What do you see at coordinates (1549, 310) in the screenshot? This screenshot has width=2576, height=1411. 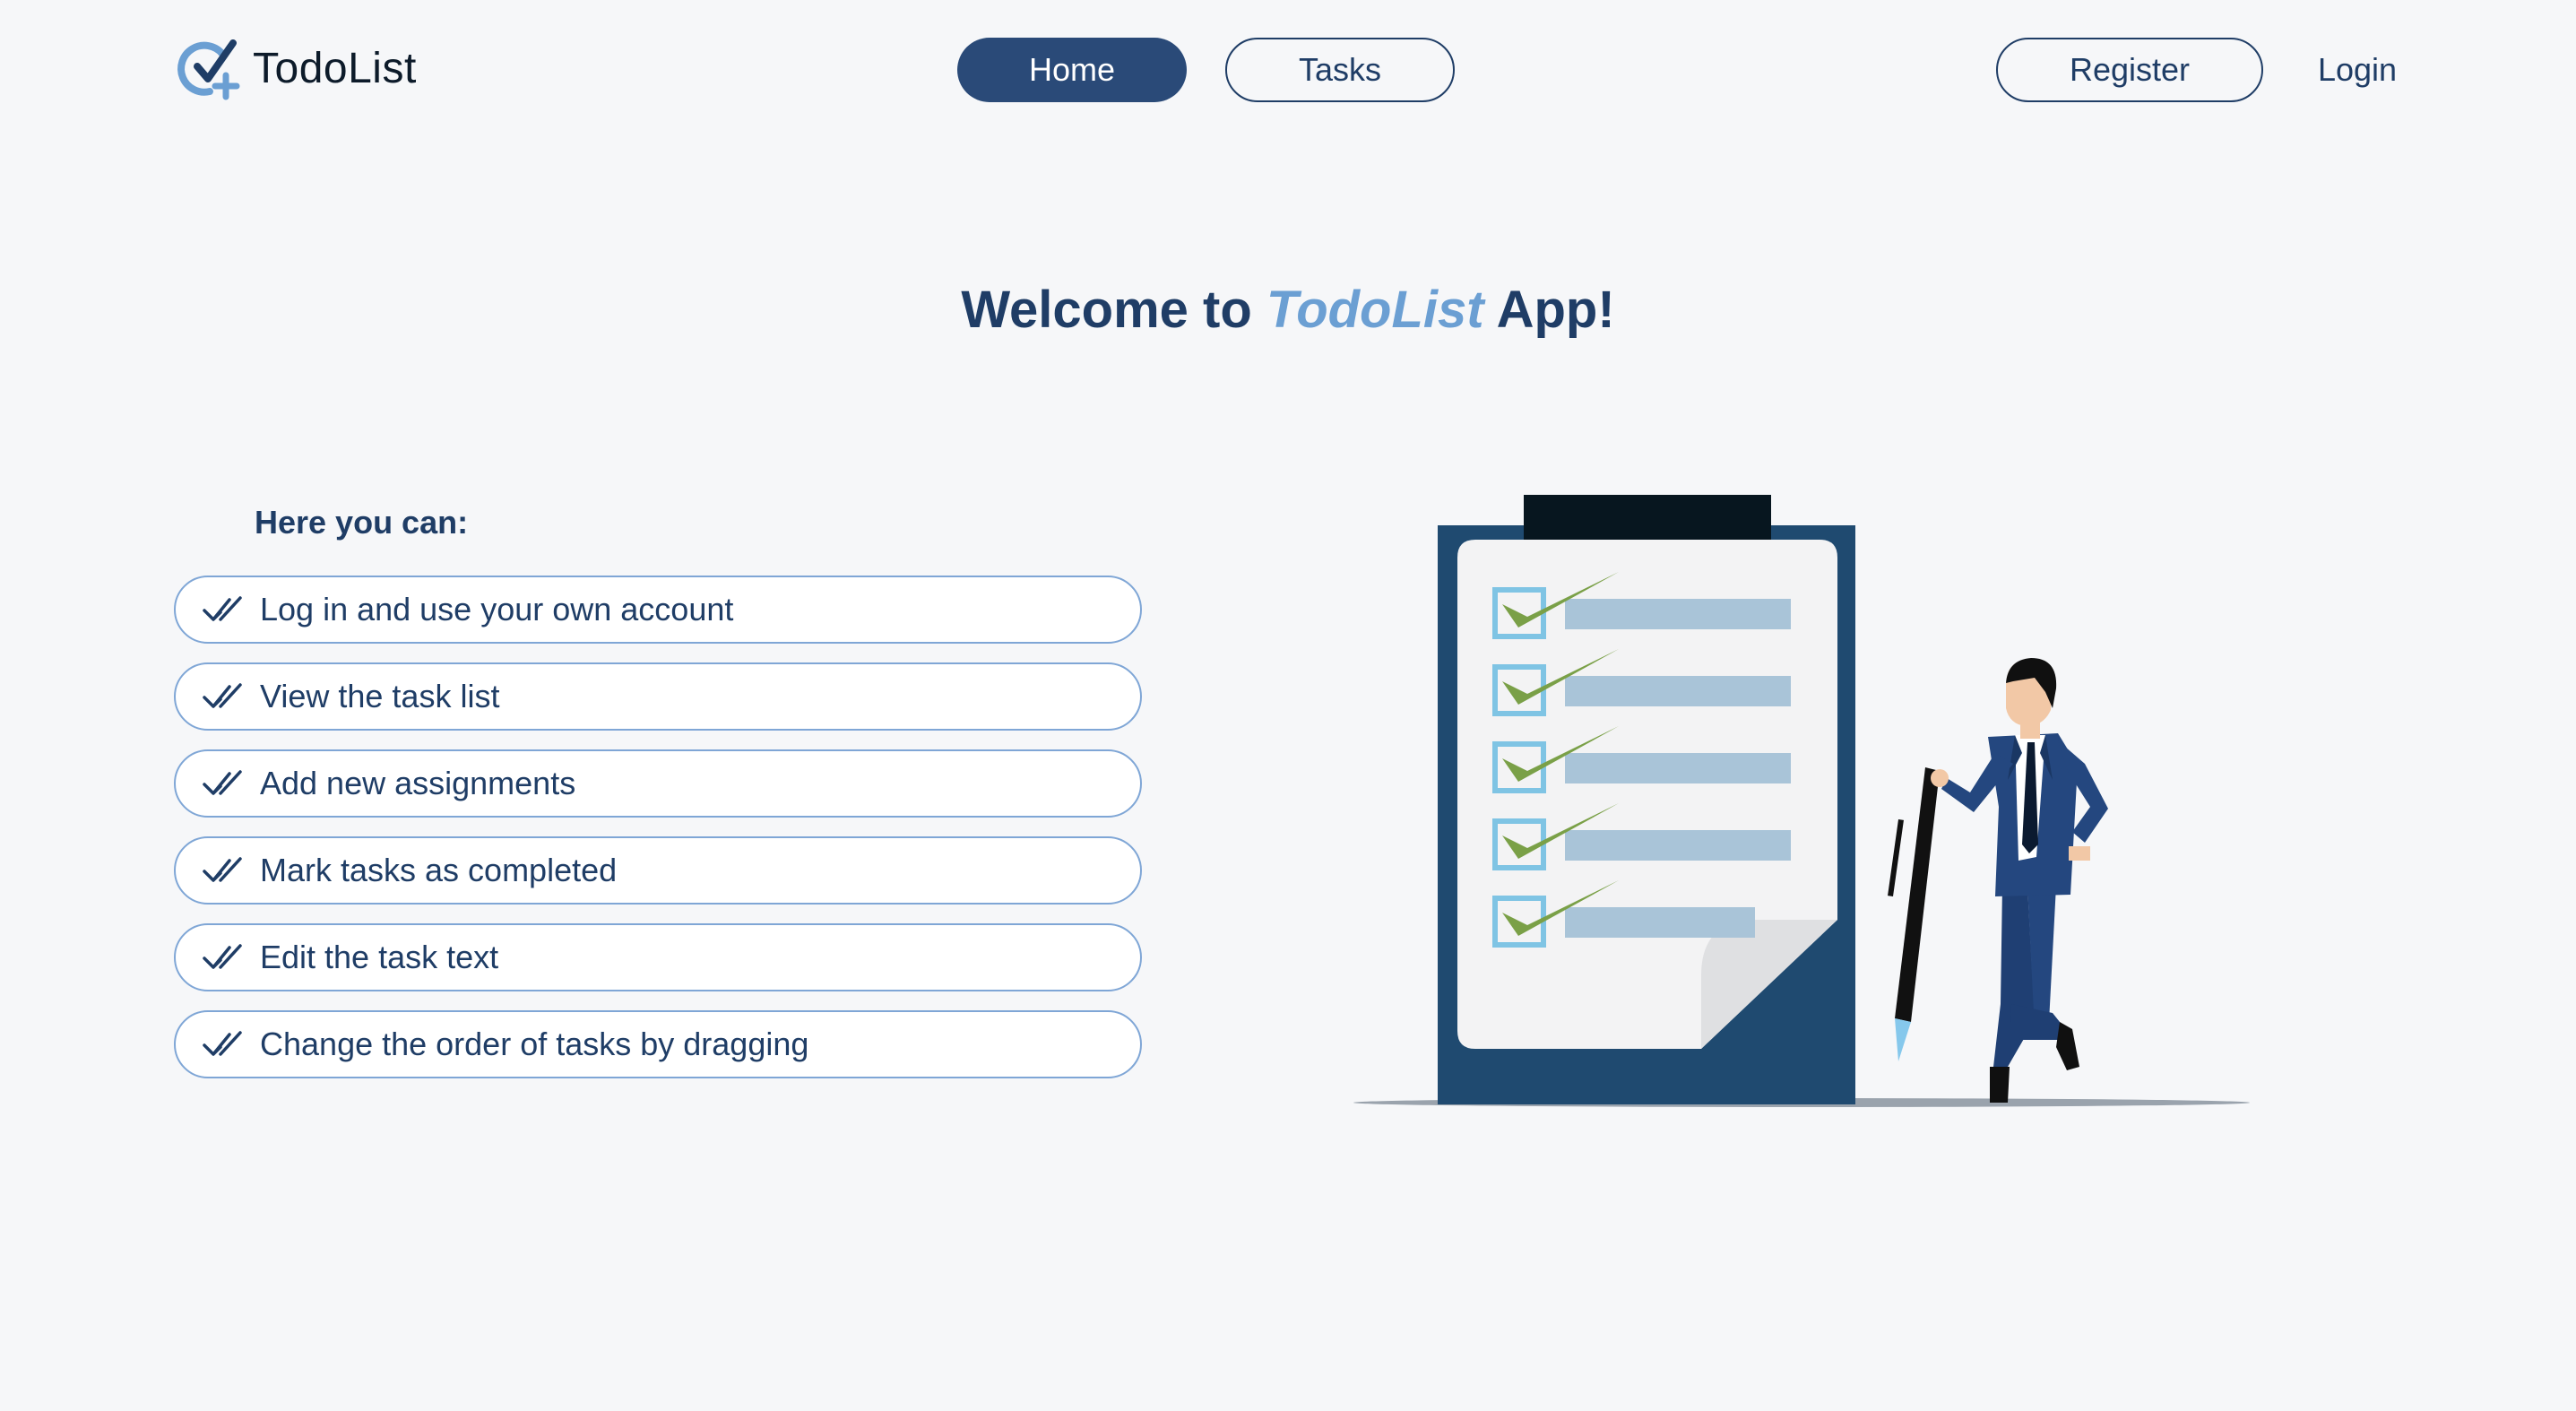 I see `welcome-suffix: App!` at bounding box center [1549, 310].